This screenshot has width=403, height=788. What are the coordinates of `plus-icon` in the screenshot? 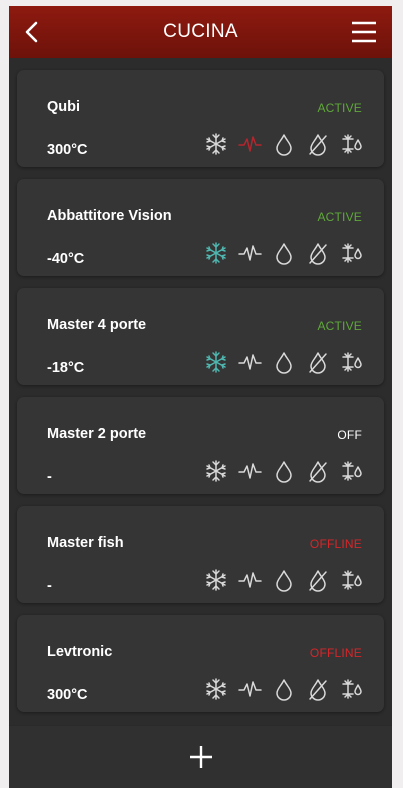 It's located at (201, 757).